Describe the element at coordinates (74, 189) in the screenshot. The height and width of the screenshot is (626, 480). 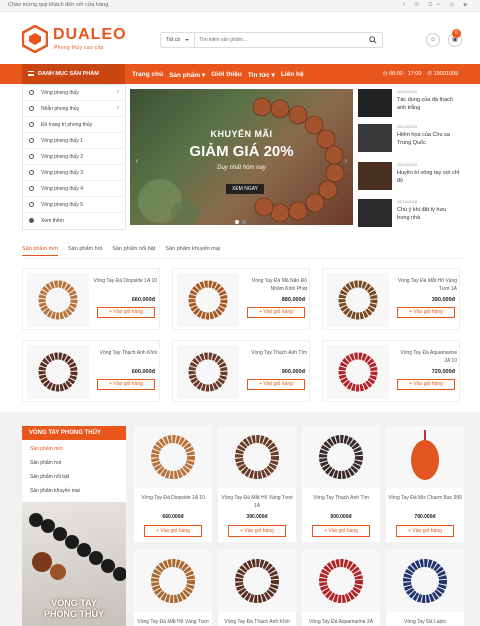
I see `sidebar-item: Vòng phong thủy 4` at that location.